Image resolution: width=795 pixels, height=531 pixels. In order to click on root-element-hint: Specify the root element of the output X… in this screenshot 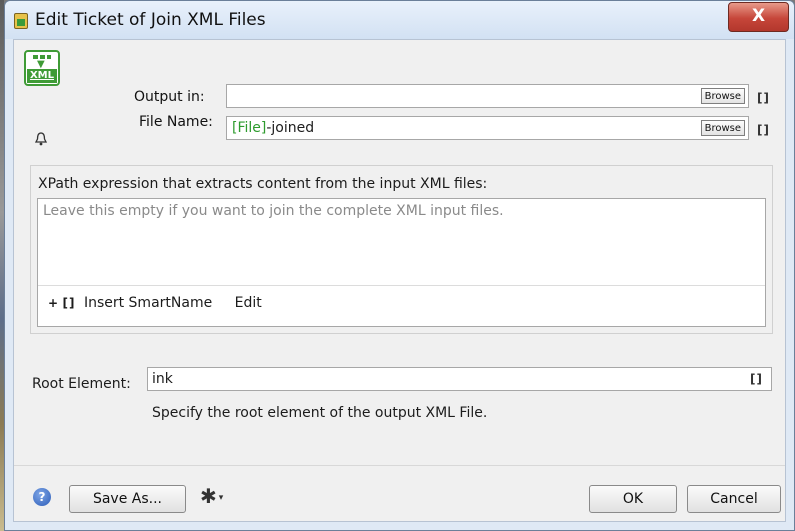, I will do `click(320, 413)`.